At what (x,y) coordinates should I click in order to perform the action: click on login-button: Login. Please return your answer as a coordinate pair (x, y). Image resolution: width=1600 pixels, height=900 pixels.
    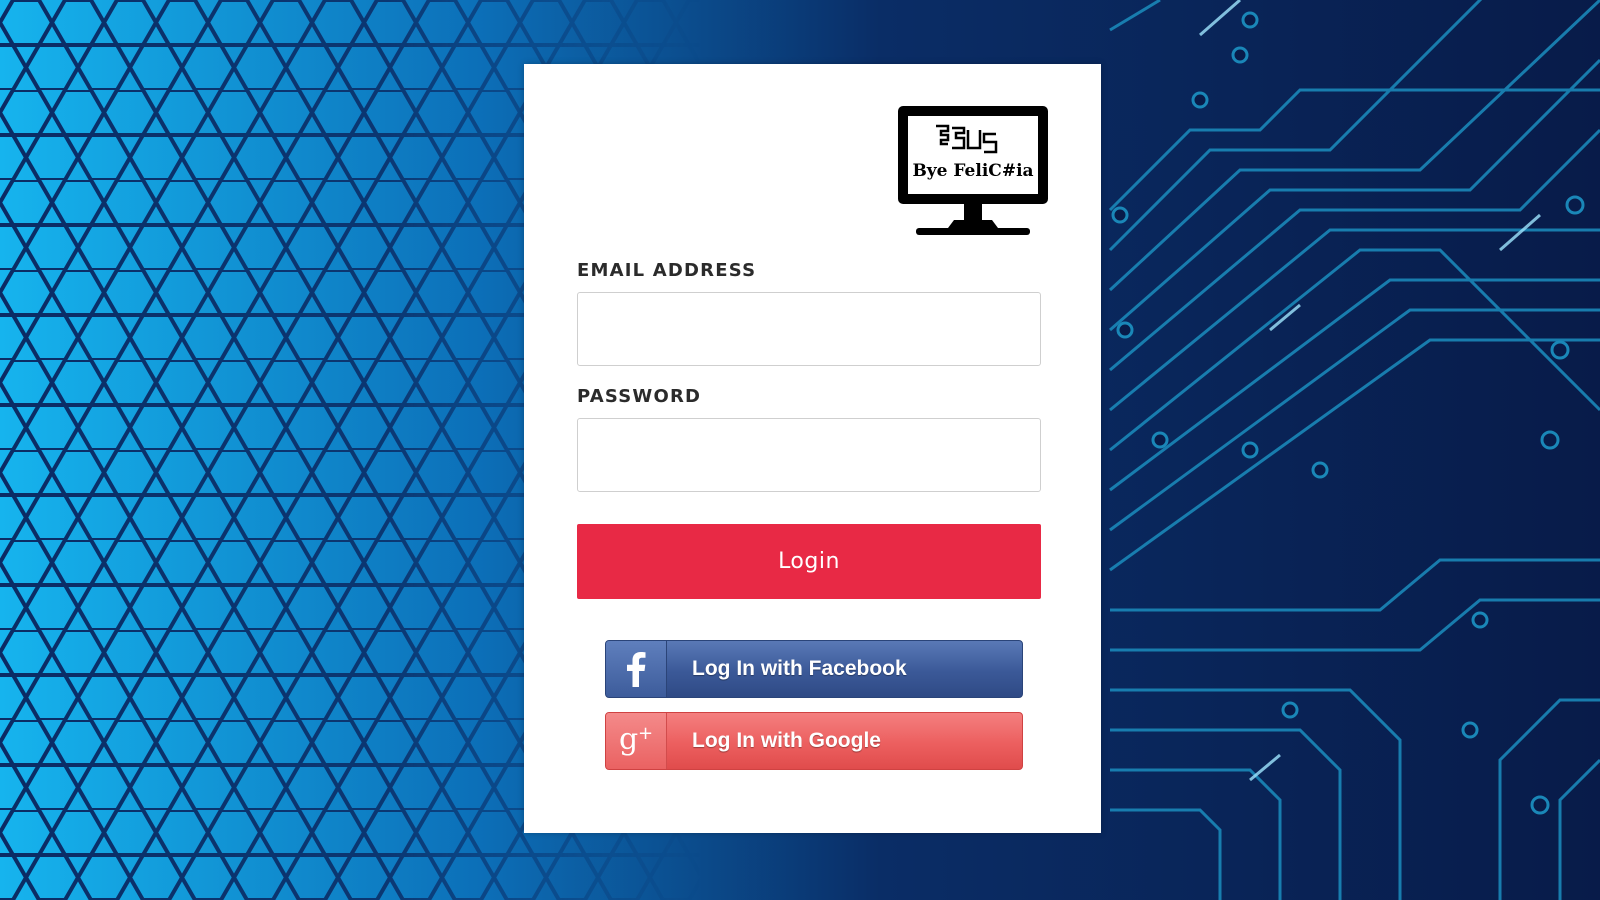
    Looking at the image, I should click on (809, 561).